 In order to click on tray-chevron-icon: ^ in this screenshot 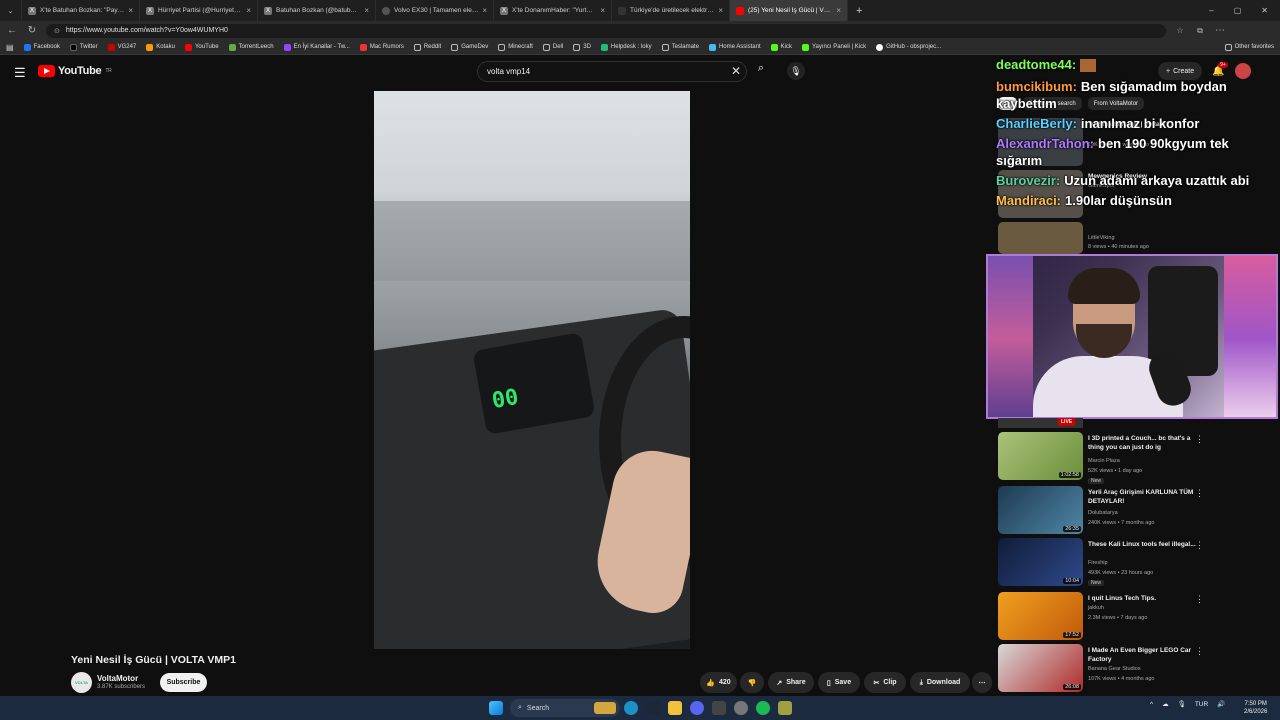, I will do `click(1151, 704)`.